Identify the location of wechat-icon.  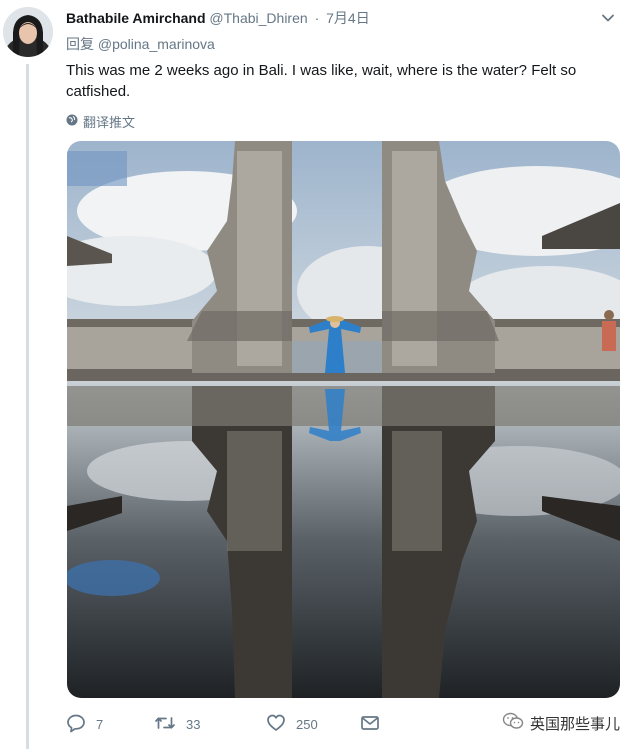
(513, 723).